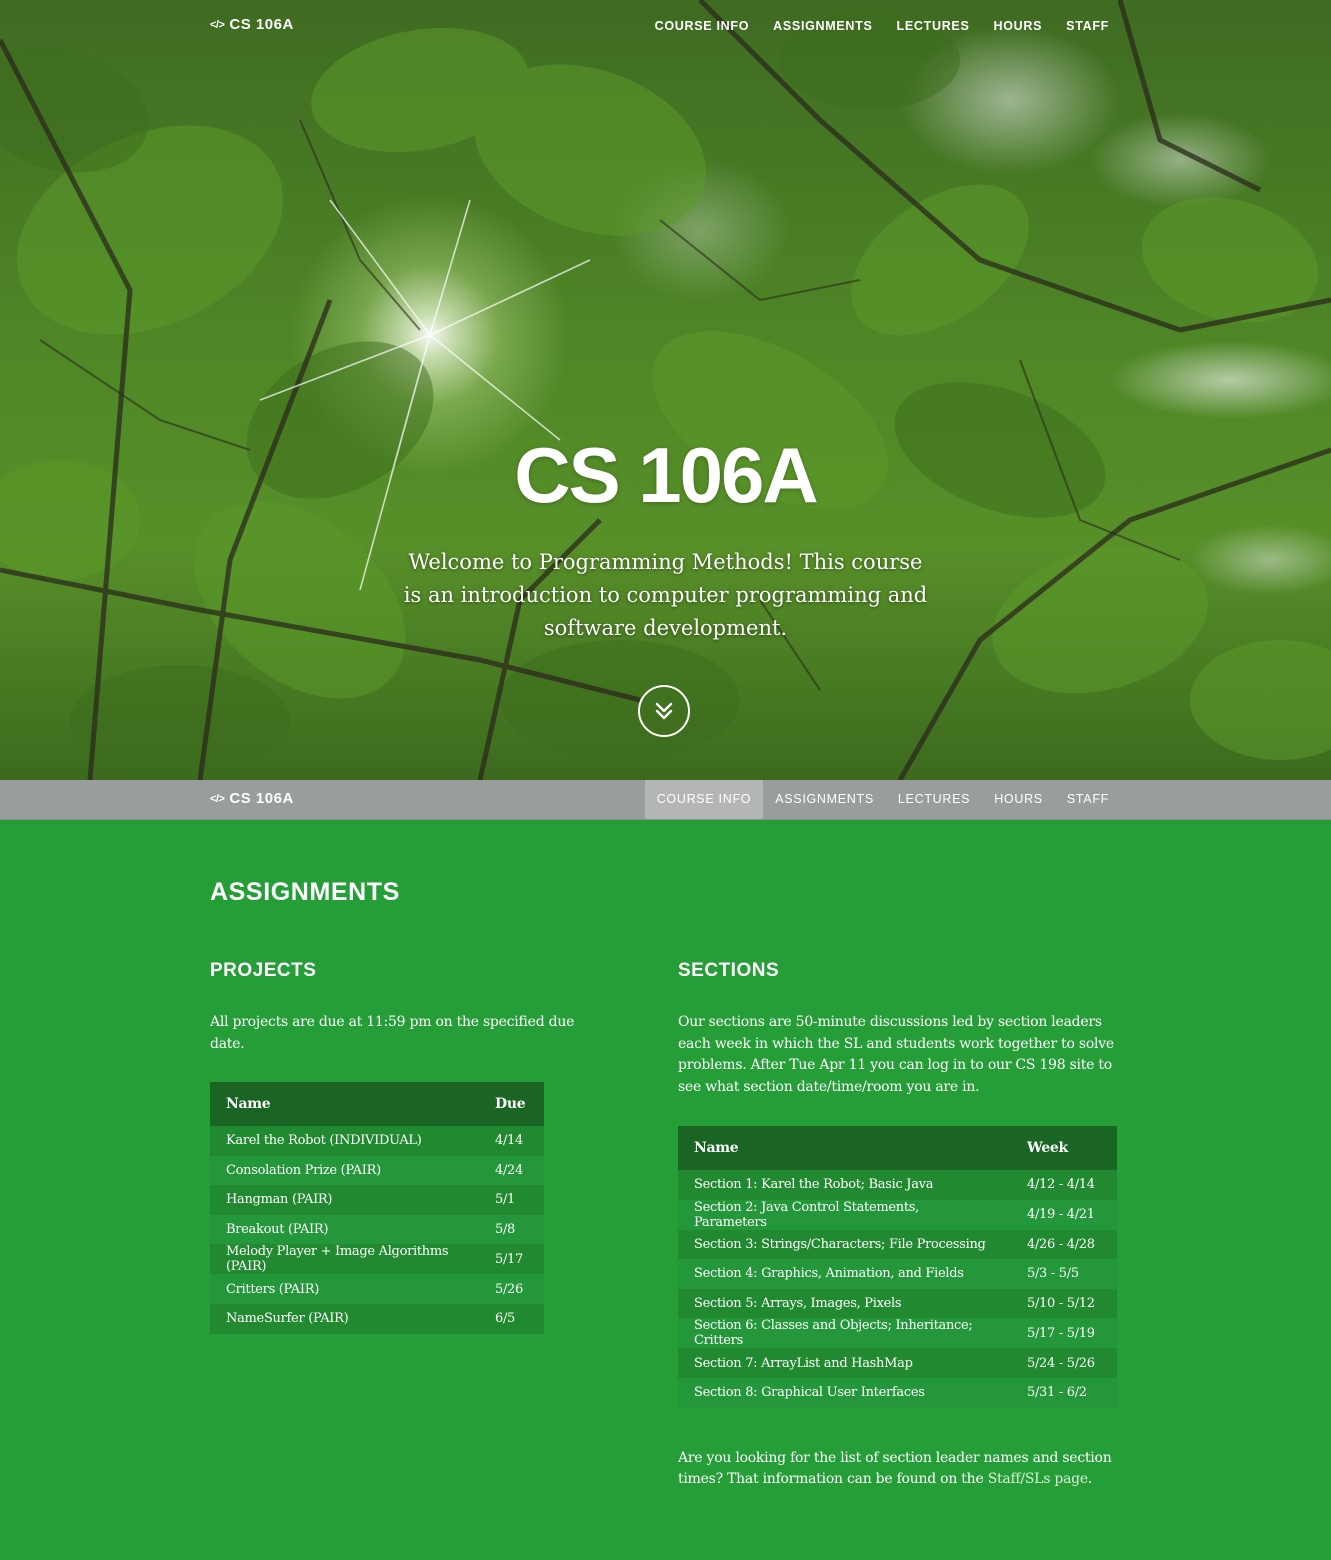 The image size is (1331, 1560). What do you see at coordinates (933, 26) in the screenshot?
I see `nav-lectures: LECTURES` at bounding box center [933, 26].